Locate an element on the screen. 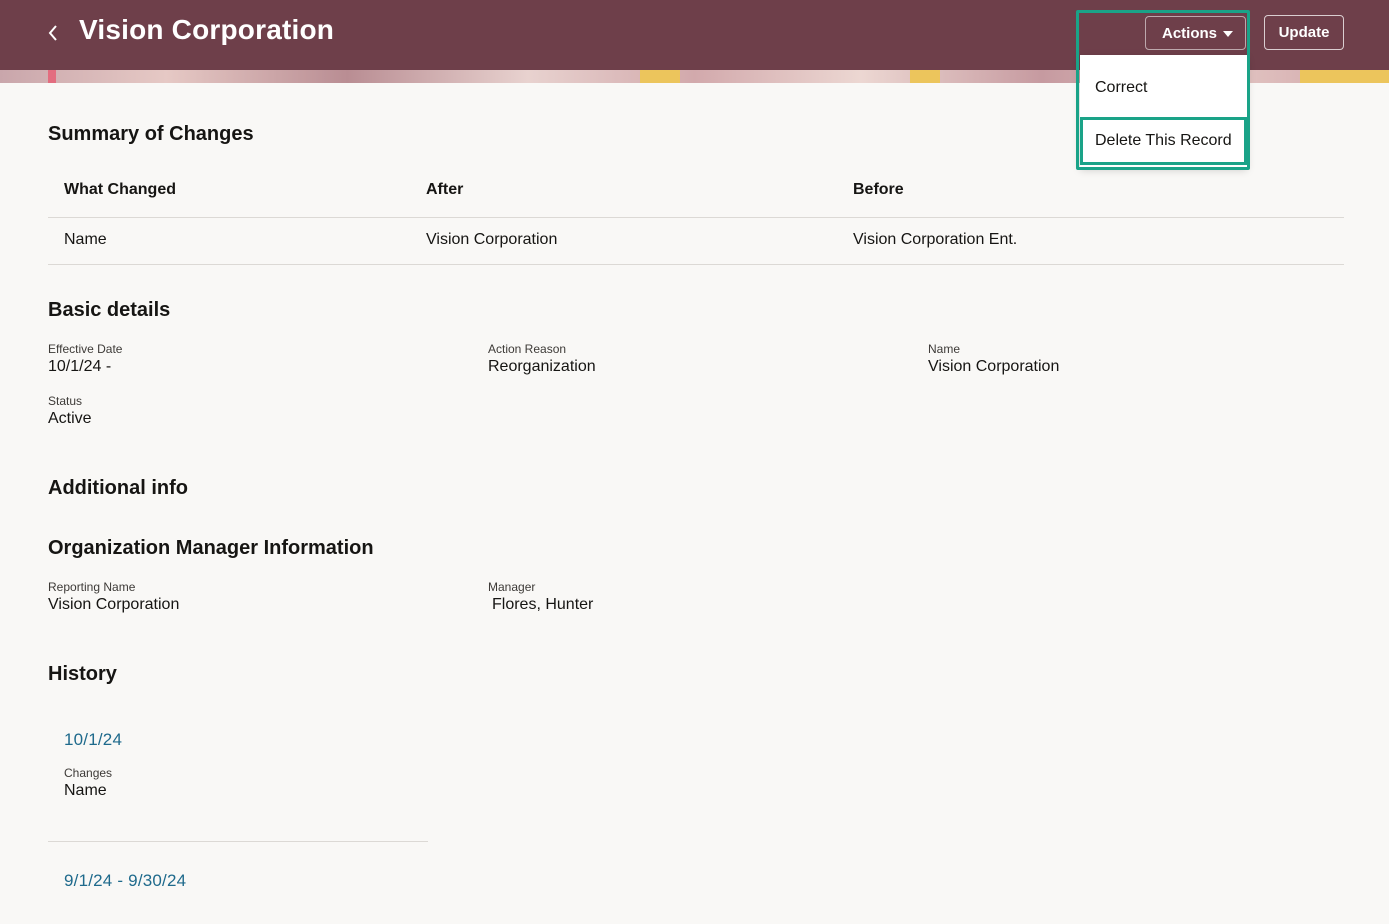 The width and height of the screenshot is (1389, 924). menu-item-delete-this-record: Delete This Record is located at coordinates (1163, 141).